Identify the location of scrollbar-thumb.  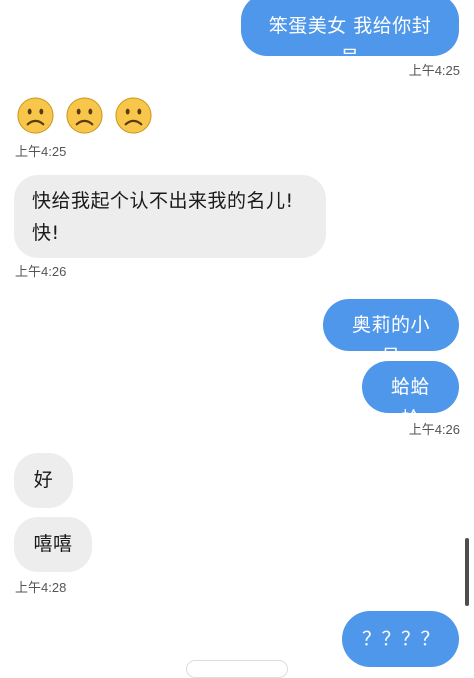
(467, 572).